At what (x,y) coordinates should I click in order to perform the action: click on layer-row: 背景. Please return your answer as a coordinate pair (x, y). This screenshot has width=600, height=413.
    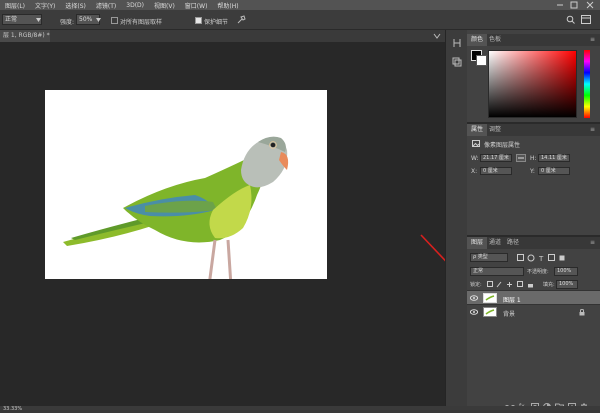
    Looking at the image, I should click on (533, 311).